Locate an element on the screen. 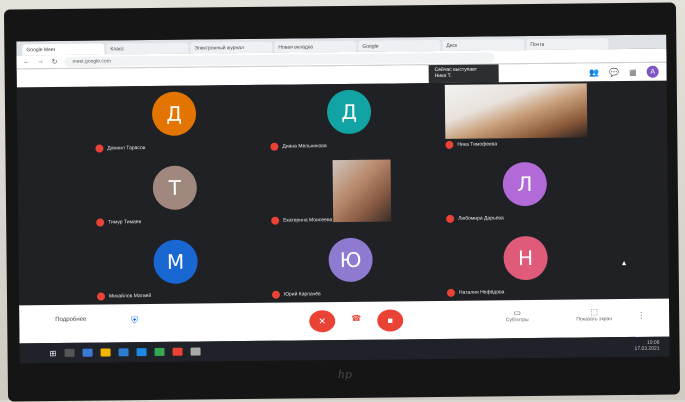  mouse-cursor-icon: ▲ is located at coordinates (624, 264).